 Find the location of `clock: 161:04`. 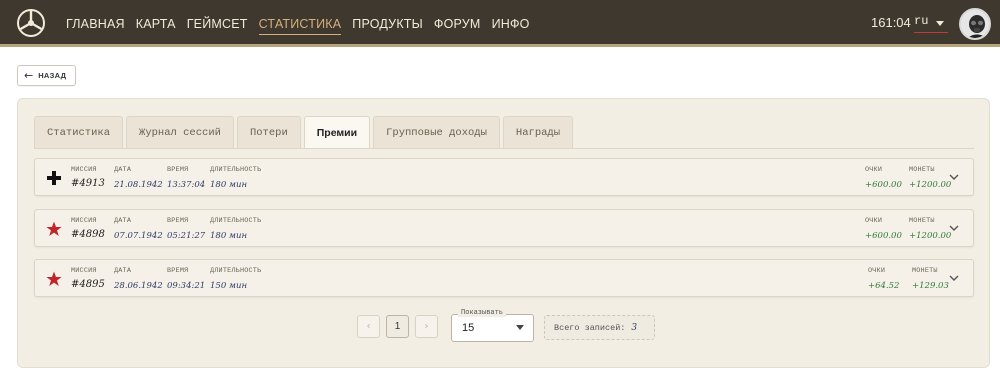

clock: 161:04 is located at coordinates (891, 22).